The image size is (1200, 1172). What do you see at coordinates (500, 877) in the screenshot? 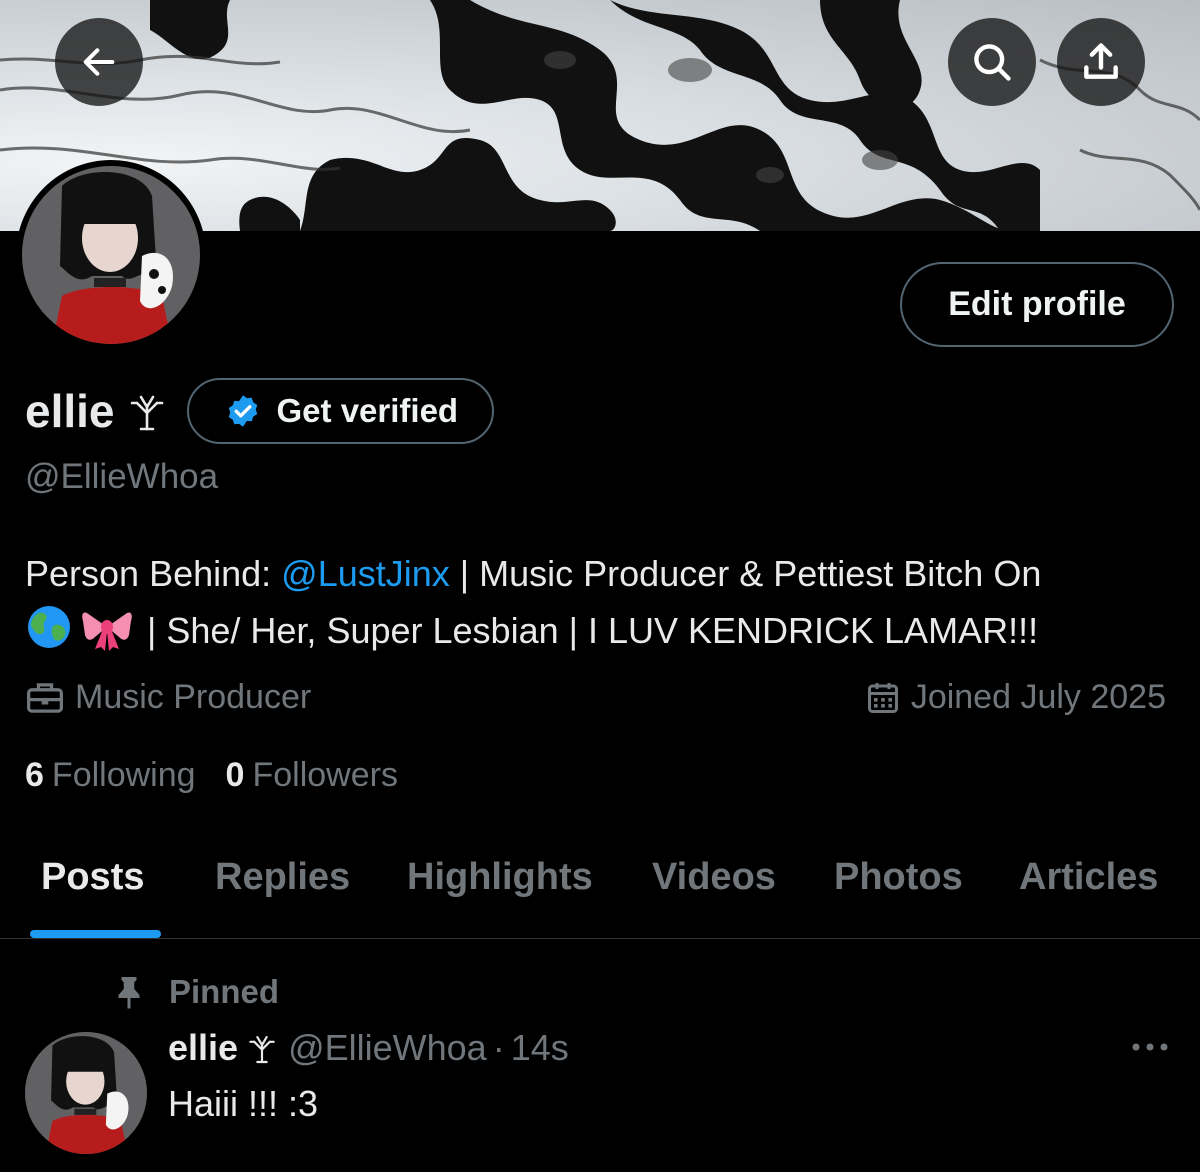
I see `tab-highlights: Highlights` at bounding box center [500, 877].